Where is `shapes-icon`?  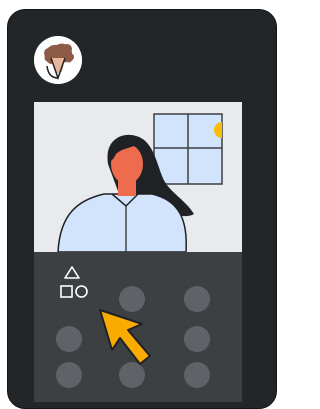
shapes-icon is located at coordinates (74, 282).